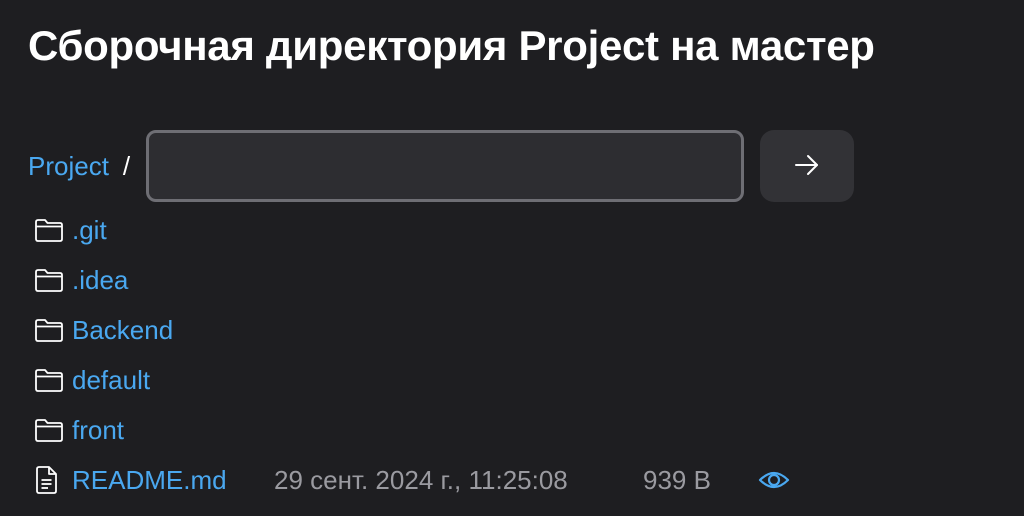 This screenshot has width=1024, height=516. What do you see at coordinates (122, 330) in the screenshot?
I see `file-link: Backend` at bounding box center [122, 330].